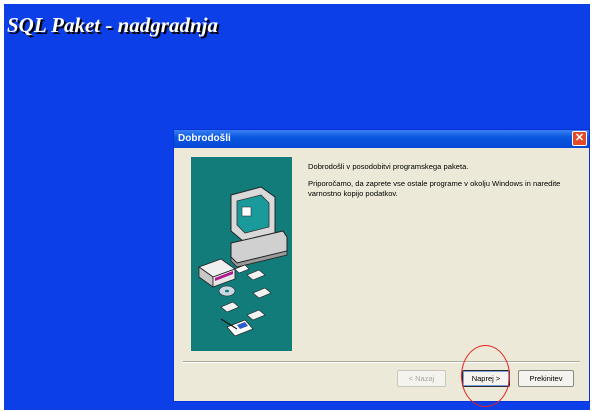 The width and height of the screenshot is (595, 412). What do you see at coordinates (485, 376) in the screenshot?
I see `next-button-highlight-circle` at bounding box center [485, 376].